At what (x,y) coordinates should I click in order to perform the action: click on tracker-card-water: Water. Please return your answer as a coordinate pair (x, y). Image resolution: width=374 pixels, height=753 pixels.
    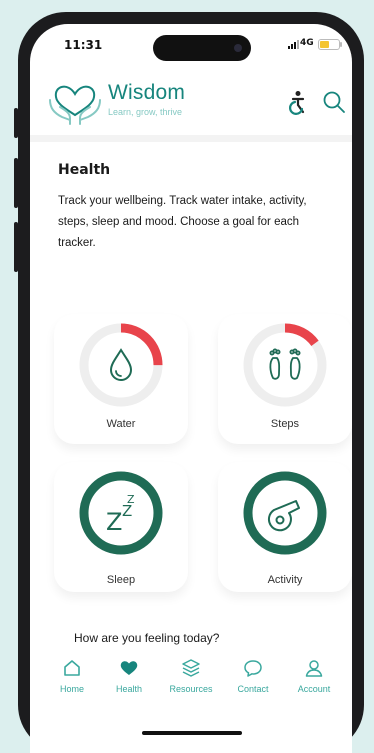
    Looking at the image, I should click on (121, 379).